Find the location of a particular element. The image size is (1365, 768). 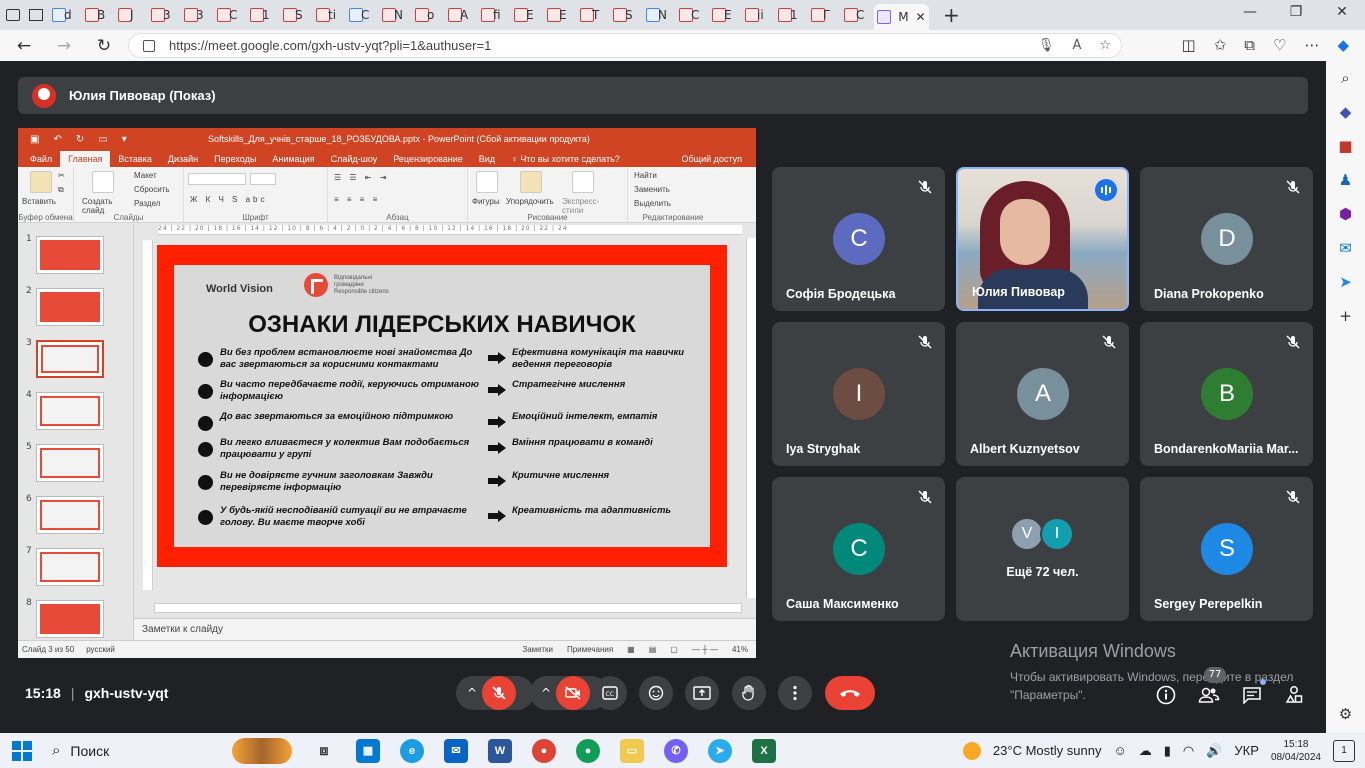

ppt-tab: Вставка is located at coordinates (134, 160).